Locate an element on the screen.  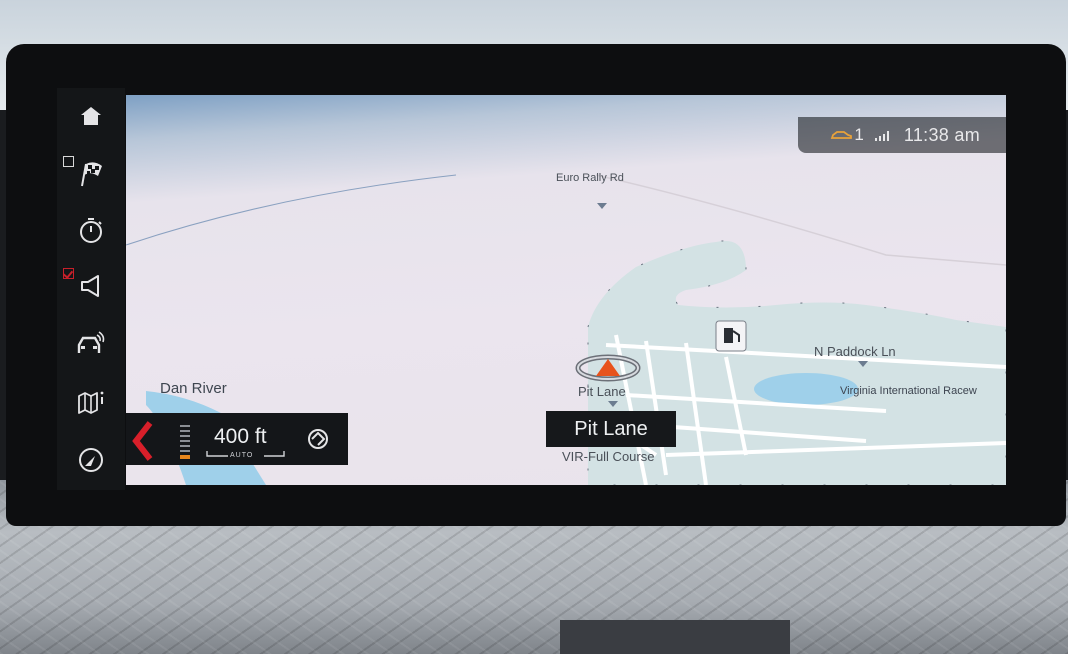
stopwatch-icon is located at coordinates (91, 230).